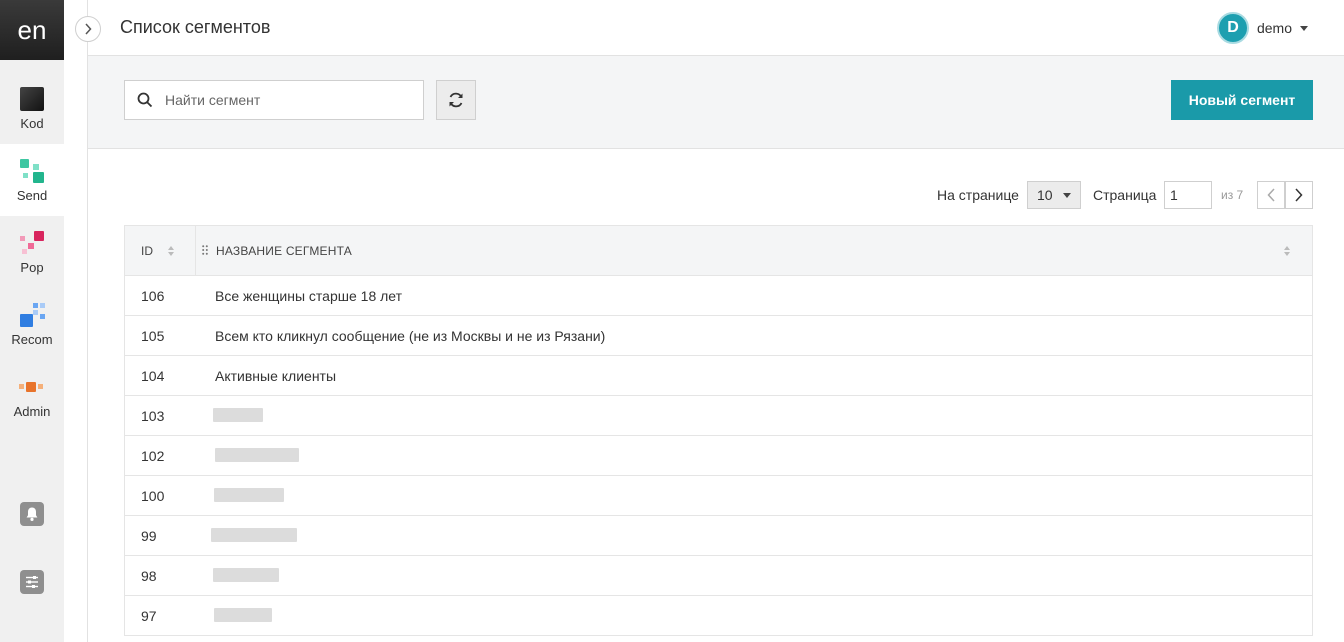  What do you see at coordinates (153, 376) in the screenshot?
I see `segment-id: 104` at bounding box center [153, 376].